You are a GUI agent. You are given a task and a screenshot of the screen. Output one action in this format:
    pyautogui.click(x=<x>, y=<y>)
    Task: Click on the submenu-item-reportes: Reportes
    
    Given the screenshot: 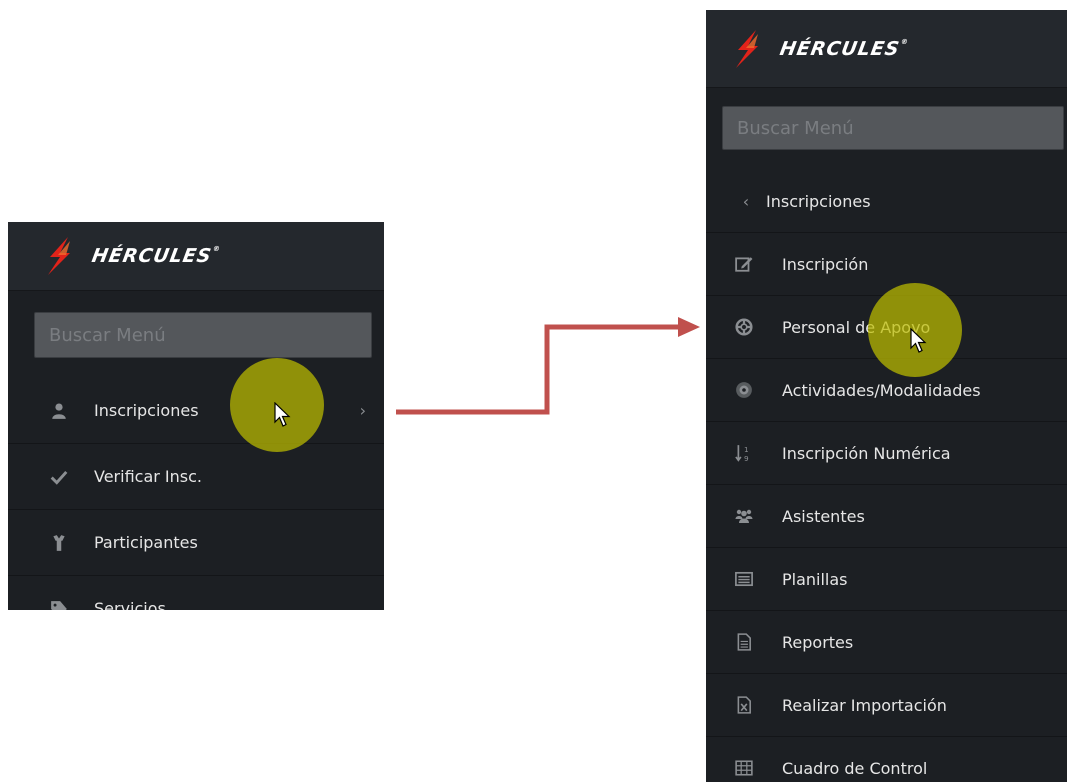 What is the action you would take?
    pyautogui.click(x=886, y=642)
    